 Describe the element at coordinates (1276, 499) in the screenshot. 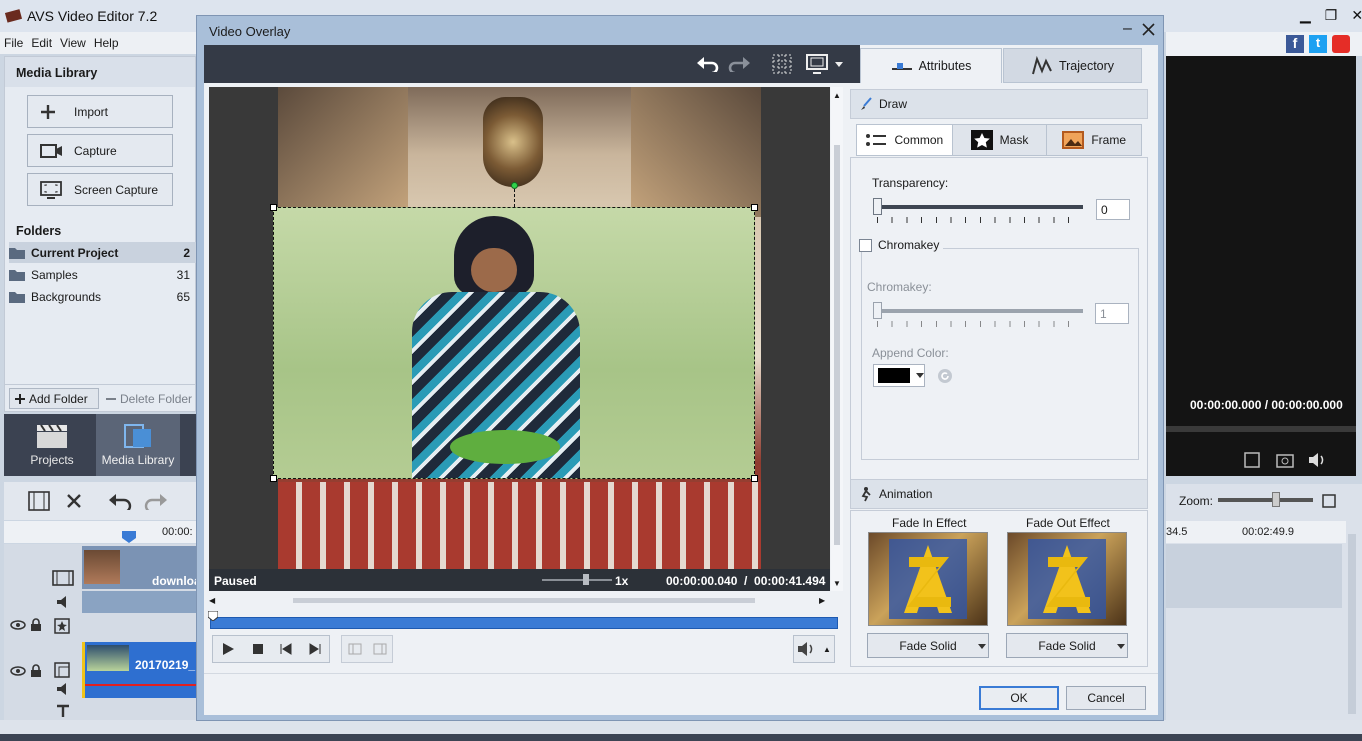

I see `zoom-slider-thumb` at that location.